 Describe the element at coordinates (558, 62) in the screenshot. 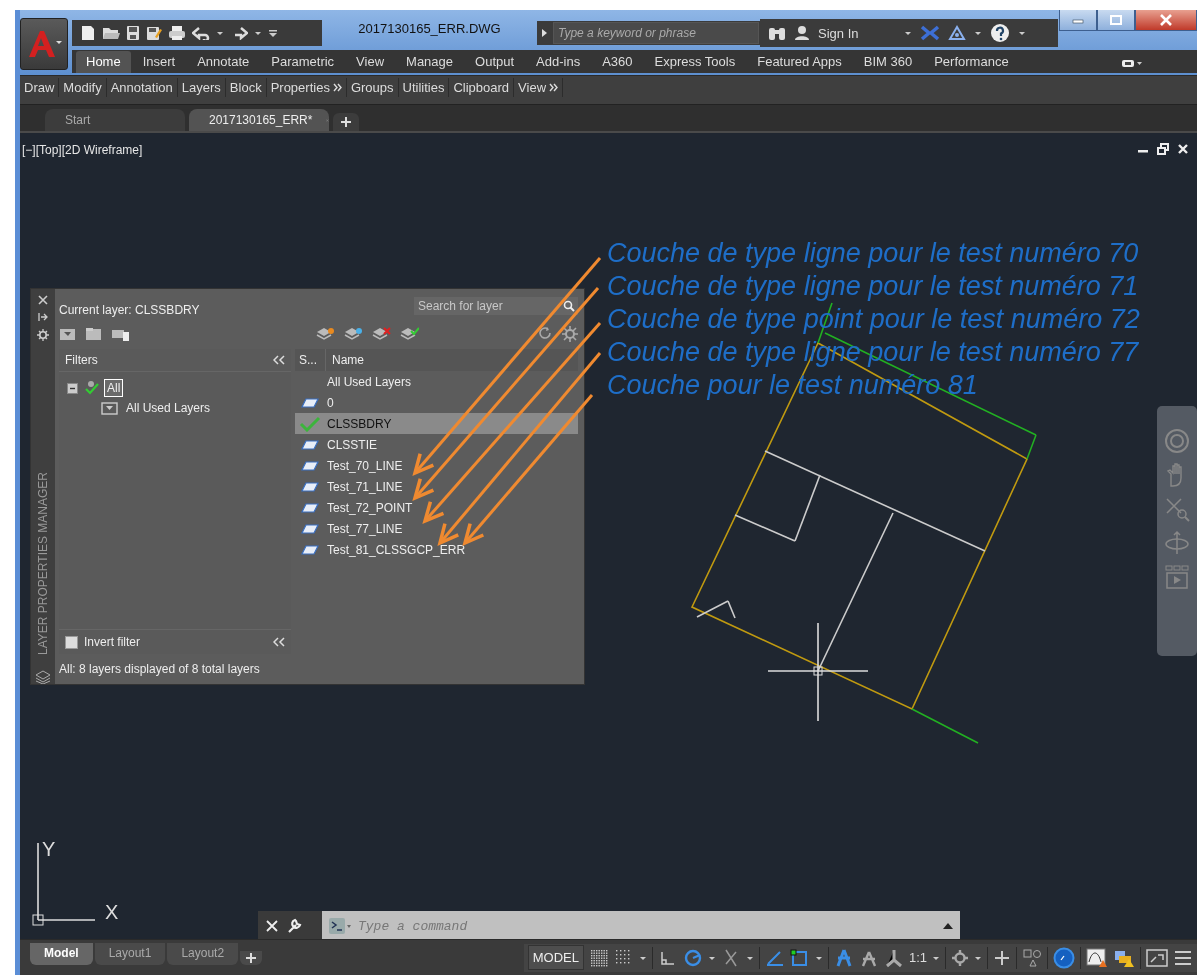

I see `ribbon-tab: Add-ins` at that location.